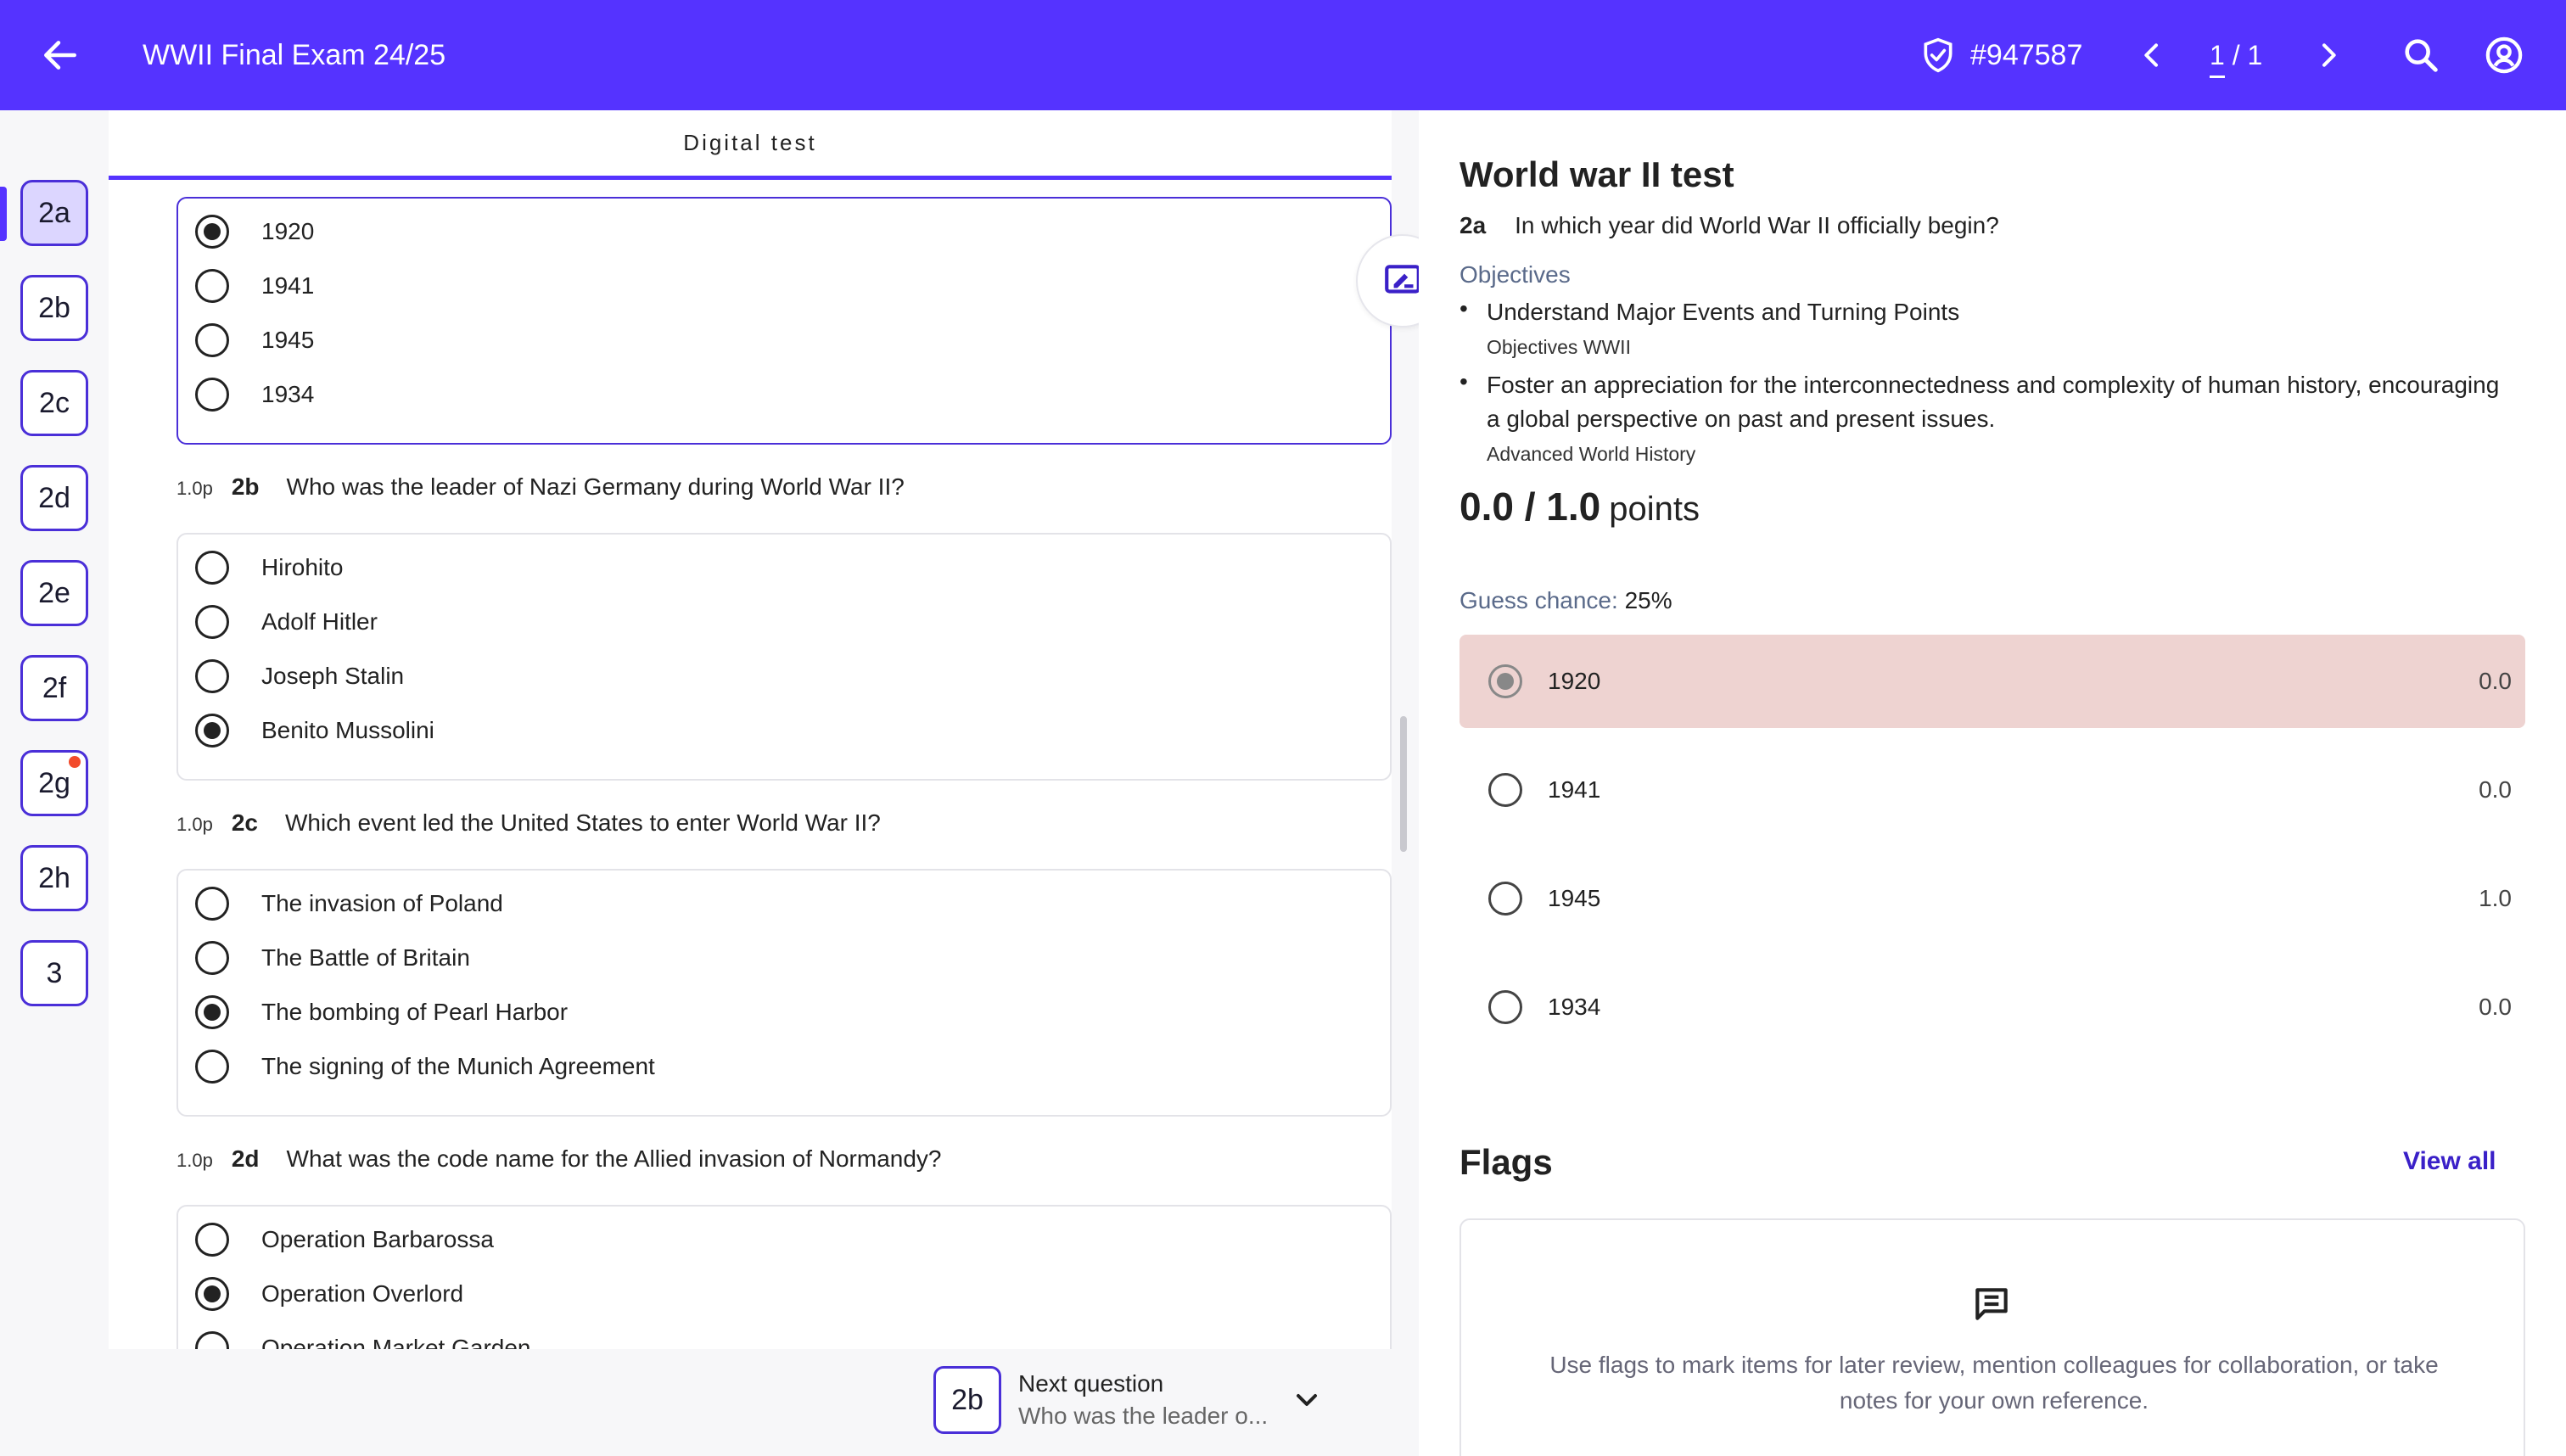 The width and height of the screenshot is (2566, 1456). What do you see at coordinates (254, 231) in the screenshot?
I see `option-2a-1920: 1920` at bounding box center [254, 231].